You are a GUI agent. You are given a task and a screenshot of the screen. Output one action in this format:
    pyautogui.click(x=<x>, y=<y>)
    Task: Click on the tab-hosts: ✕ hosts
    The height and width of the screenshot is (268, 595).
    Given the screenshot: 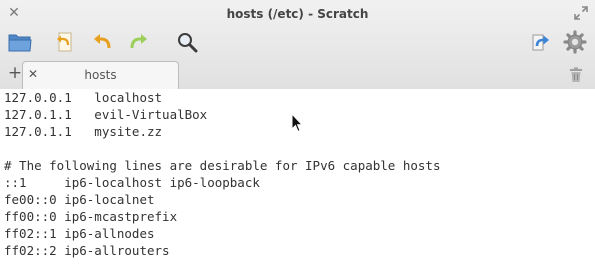 What is the action you would take?
    pyautogui.click(x=100, y=75)
    